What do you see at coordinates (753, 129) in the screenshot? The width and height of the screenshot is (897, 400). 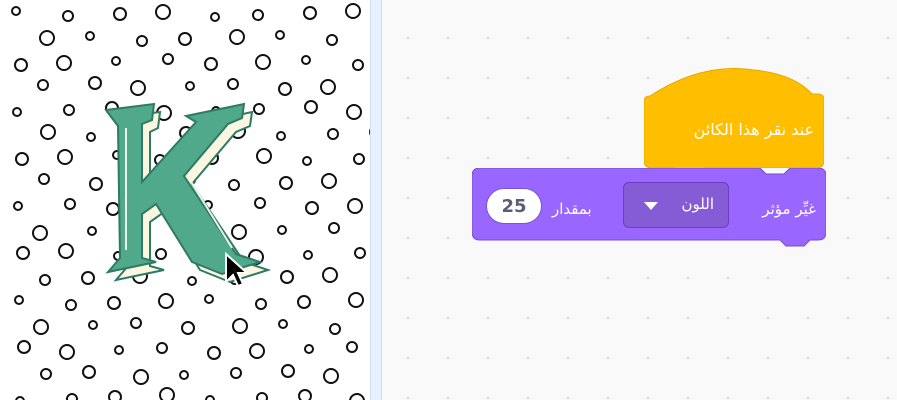 I see `hat-block-label: عند نقر هذا الكائن` at bounding box center [753, 129].